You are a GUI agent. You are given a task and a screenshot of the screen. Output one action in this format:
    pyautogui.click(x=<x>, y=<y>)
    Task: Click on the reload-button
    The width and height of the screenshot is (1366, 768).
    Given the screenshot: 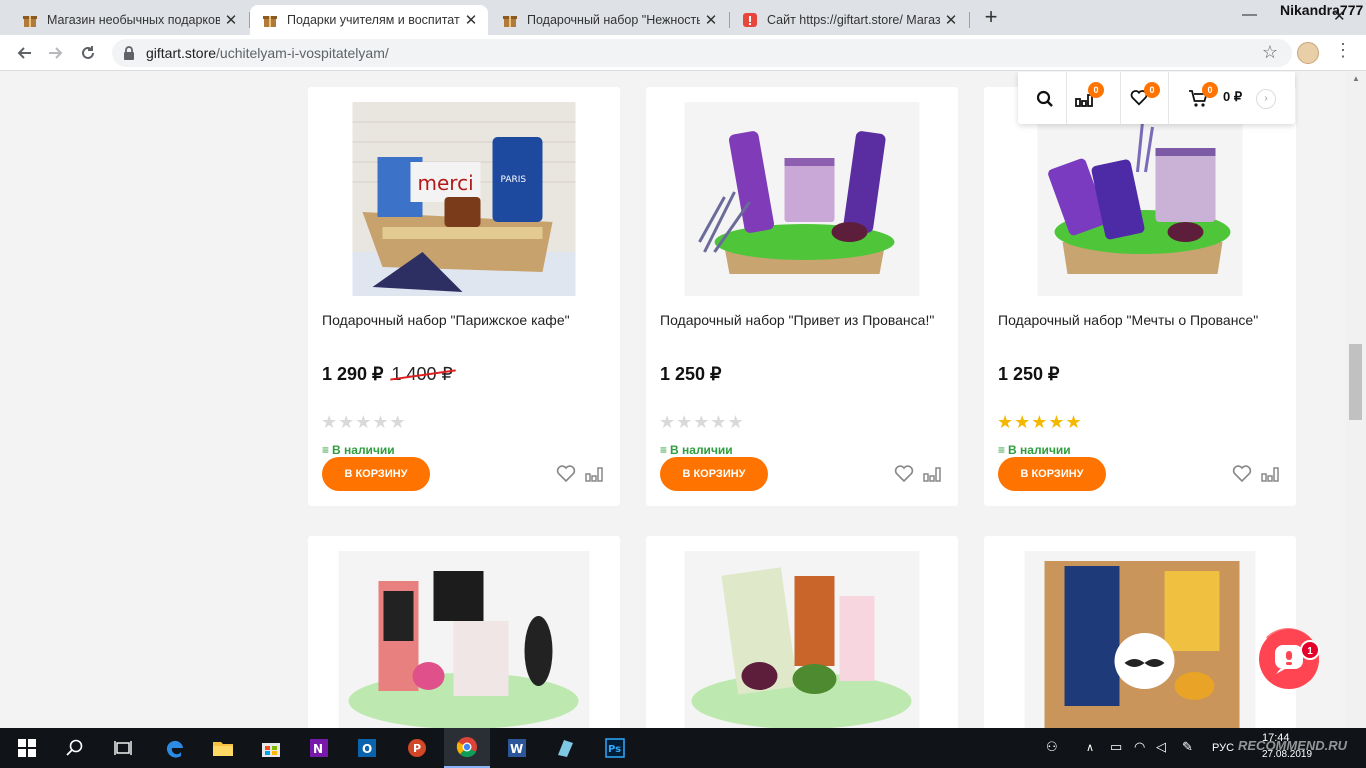 What is the action you would take?
    pyautogui.click(x=88, y=53)
    